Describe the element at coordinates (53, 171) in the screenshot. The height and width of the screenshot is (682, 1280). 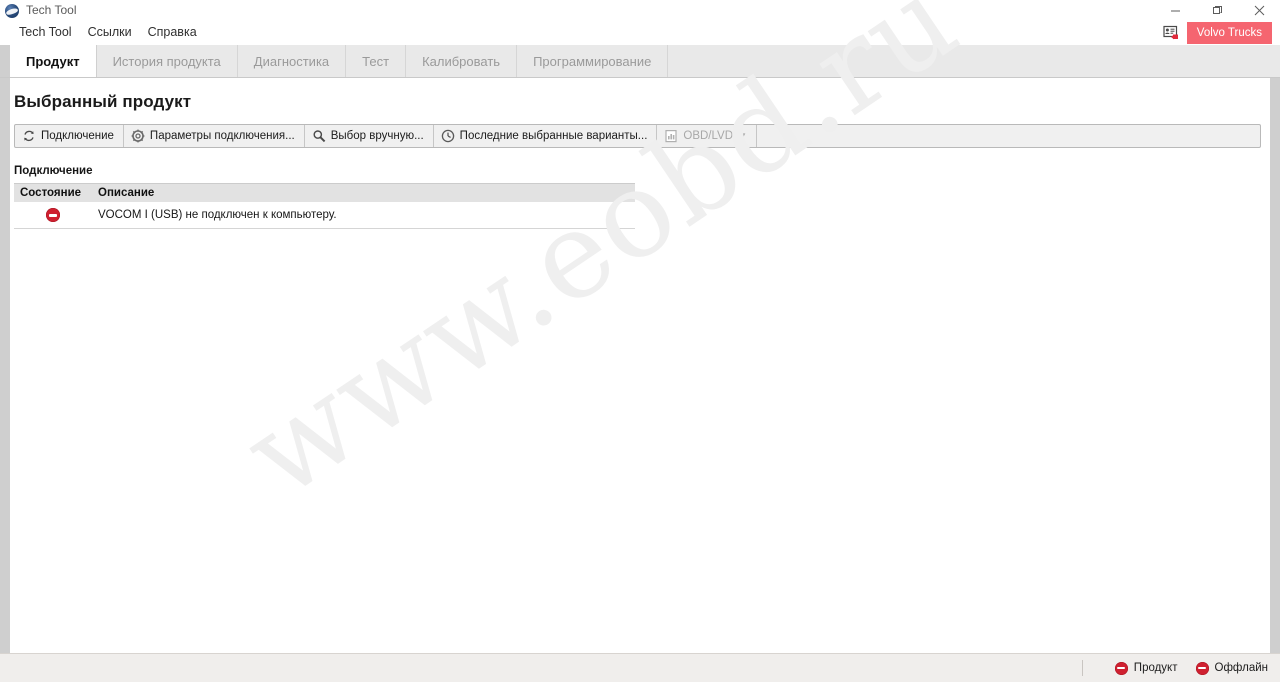
I see `connection-section-label: Подключение` at that location.